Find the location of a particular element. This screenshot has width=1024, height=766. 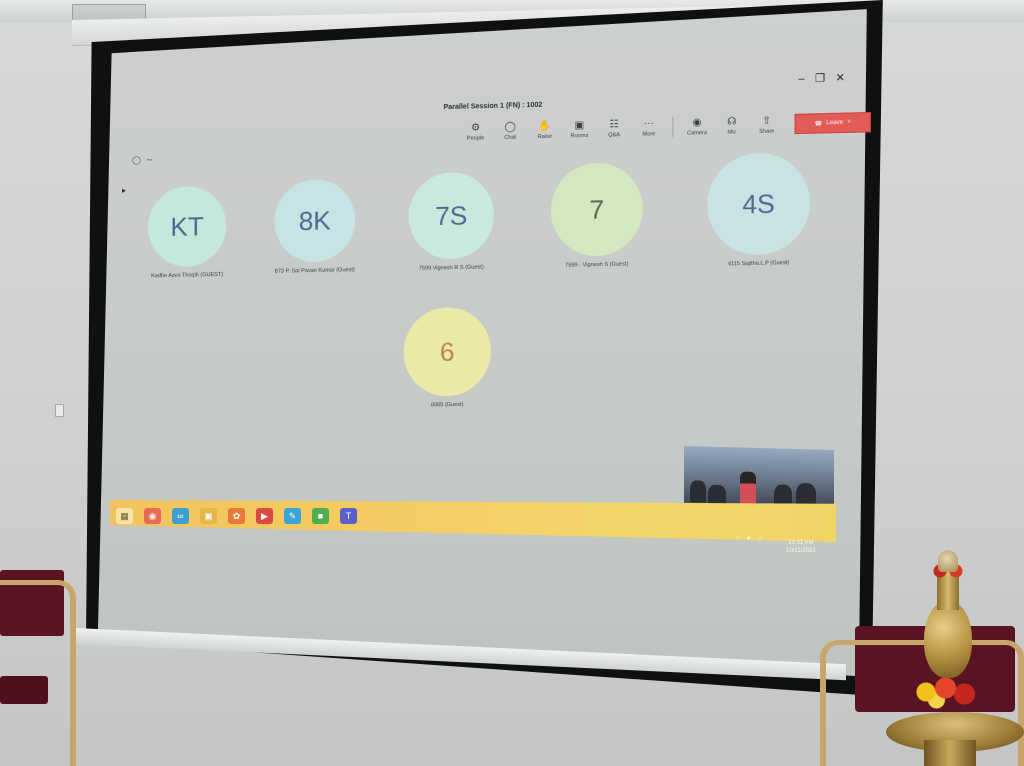

avatar-initials: 7S is located at coordinates (451, 215).